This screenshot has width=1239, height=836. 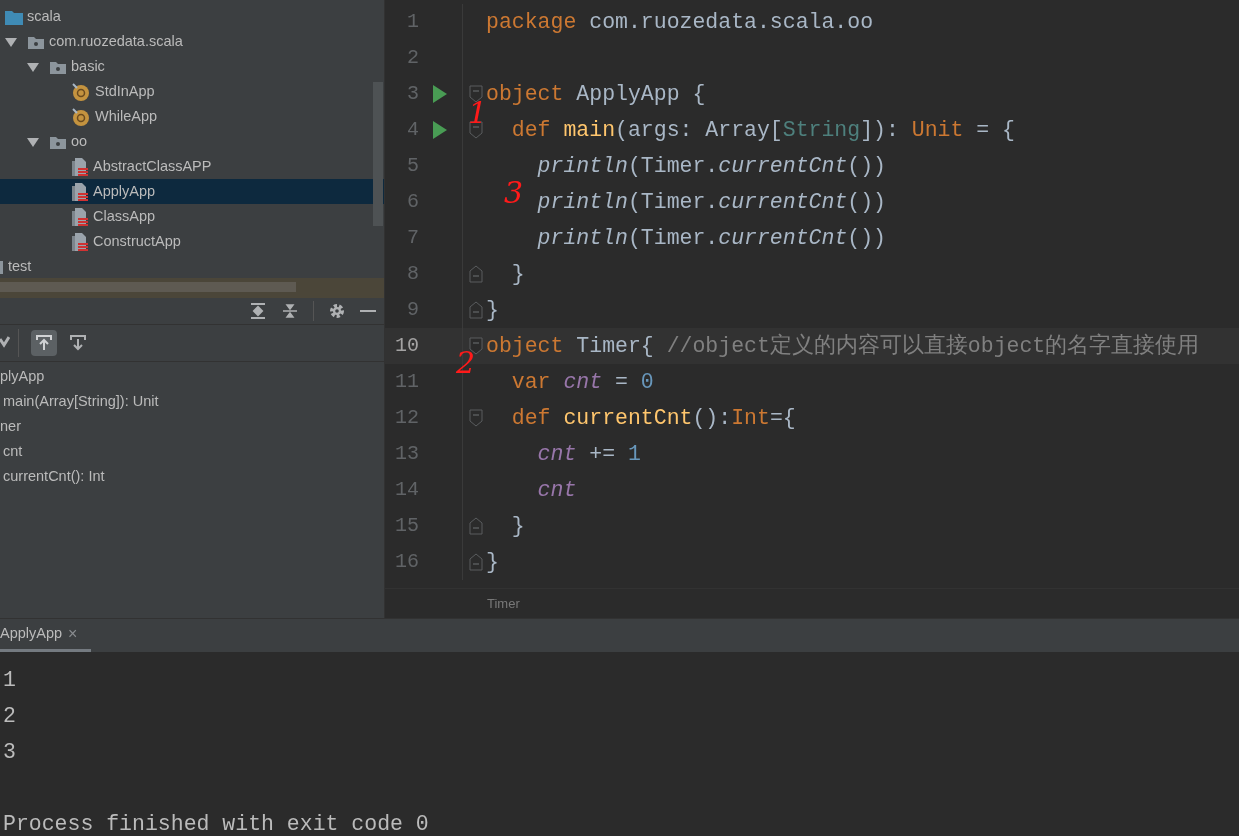 What do you see at coordinates (13, 451) in the screenshot?
I see `structure-item: cnt` at bounding box center [13, 451].